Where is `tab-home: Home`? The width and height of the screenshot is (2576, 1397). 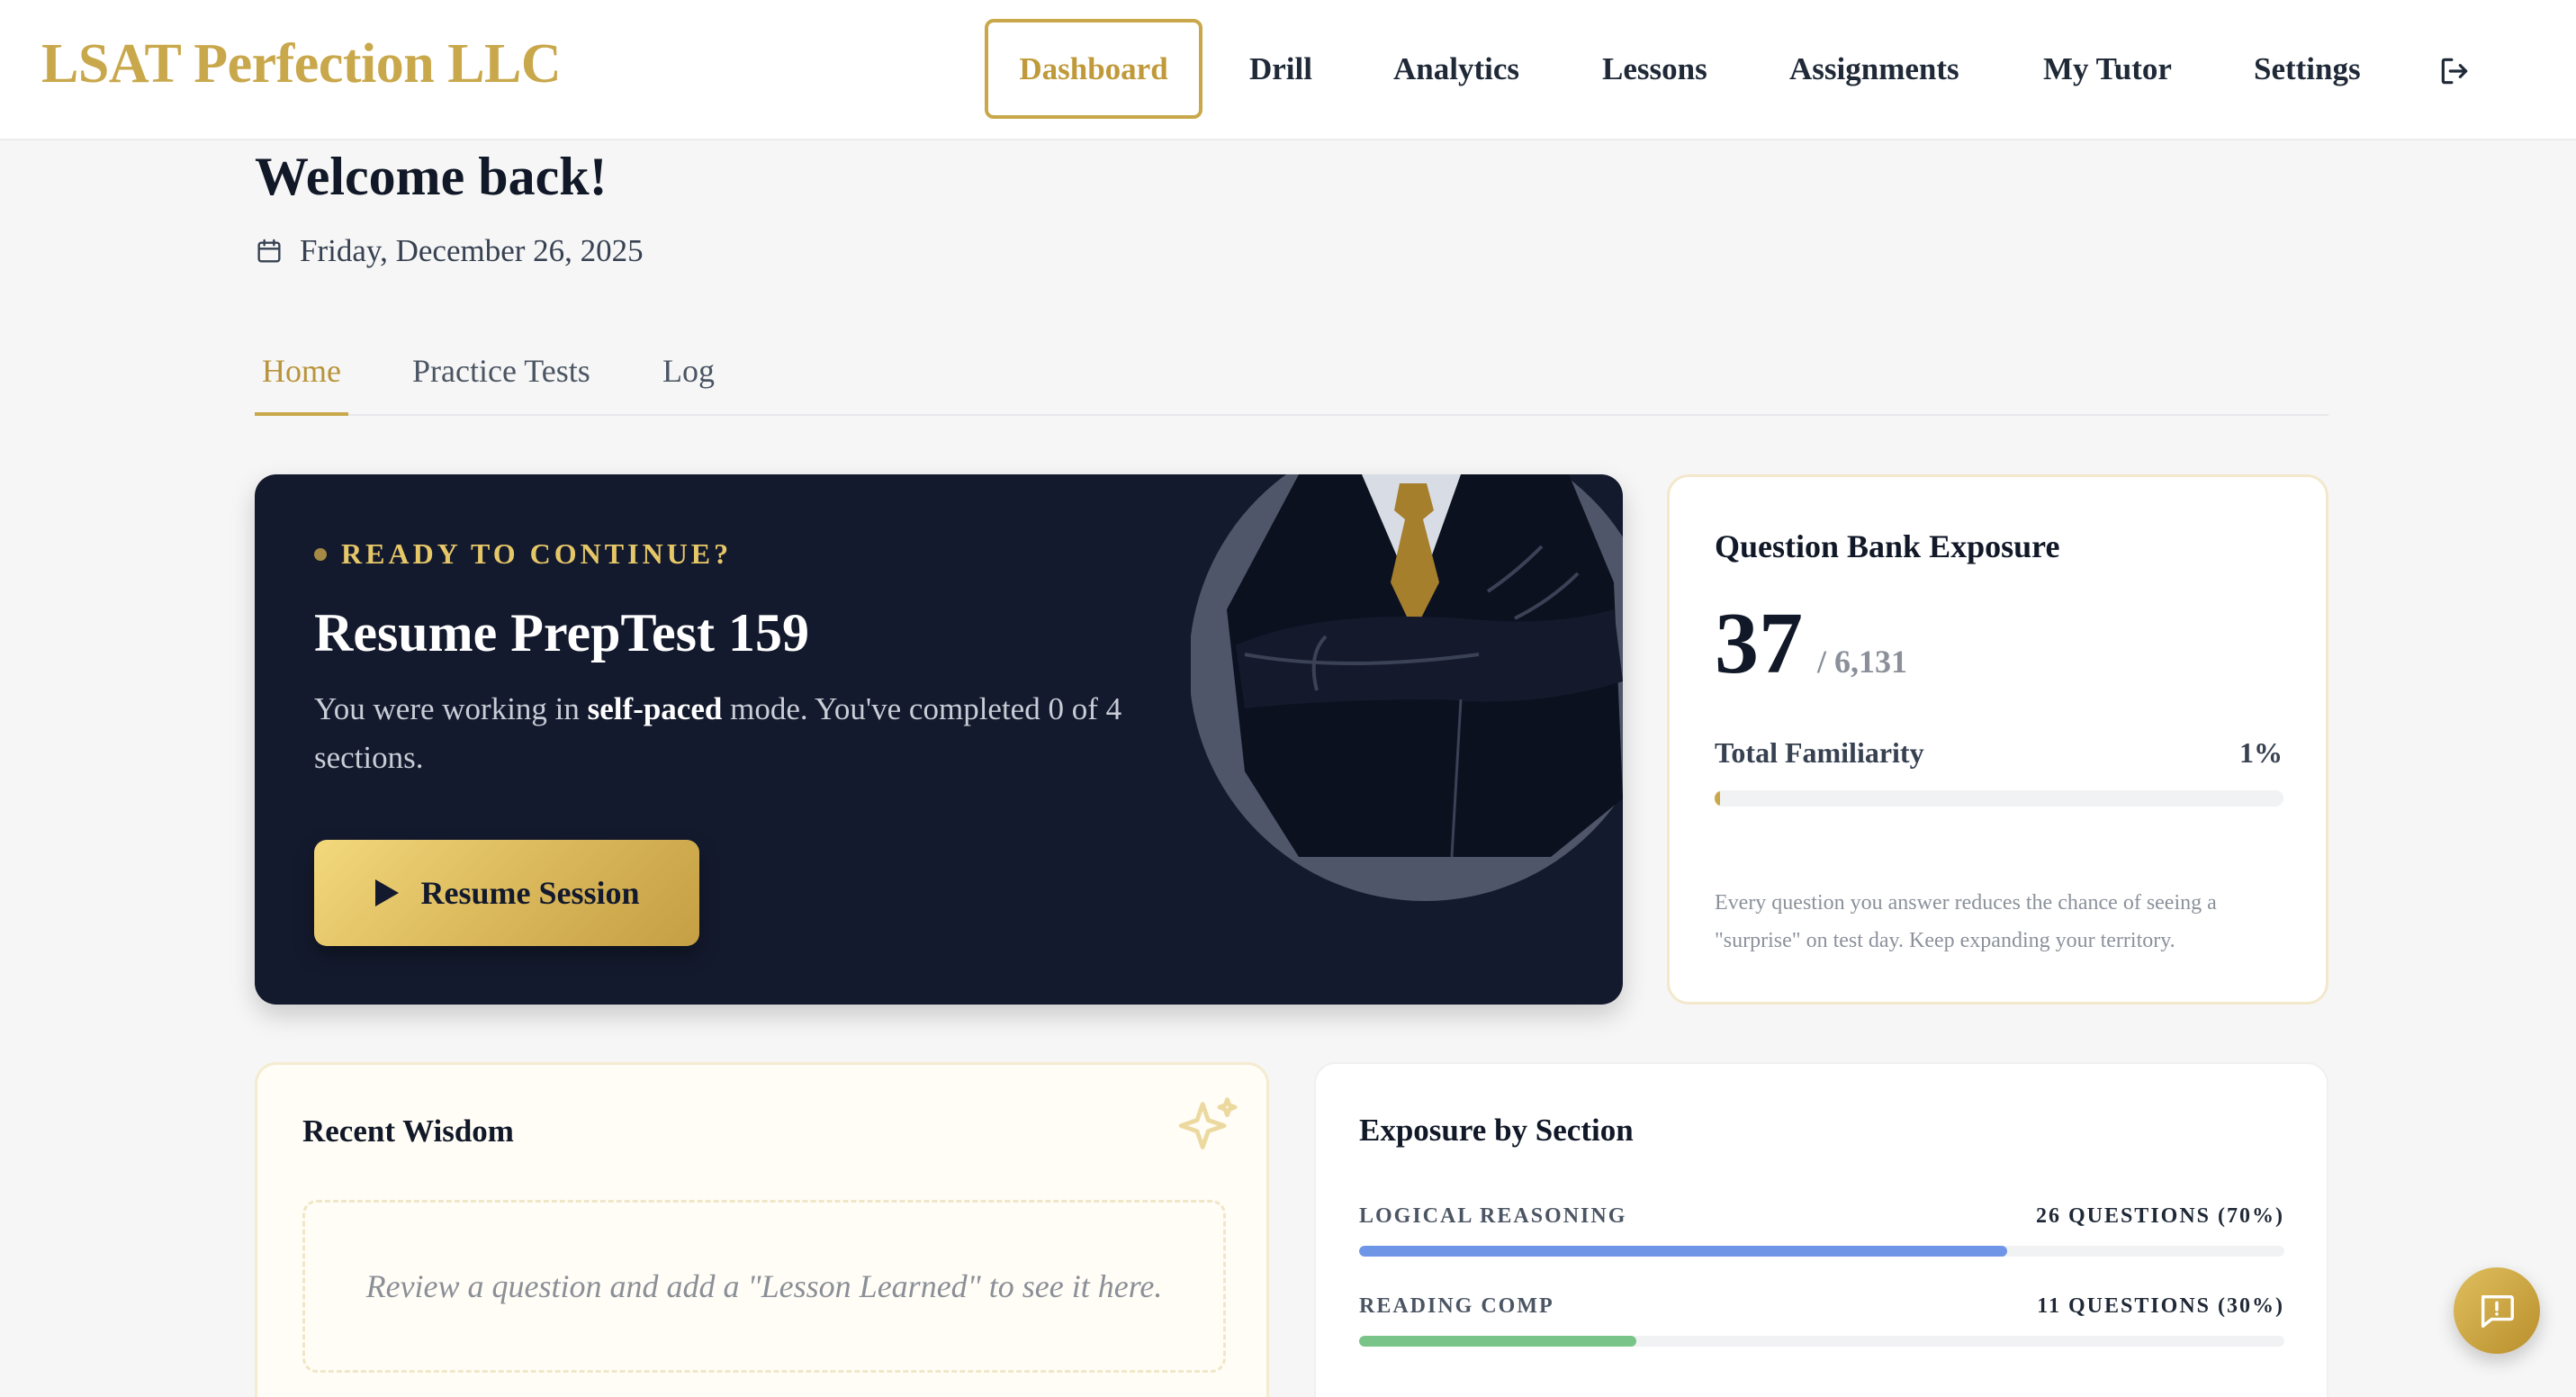
tab-home: Home is located at coordinates (301, 381).